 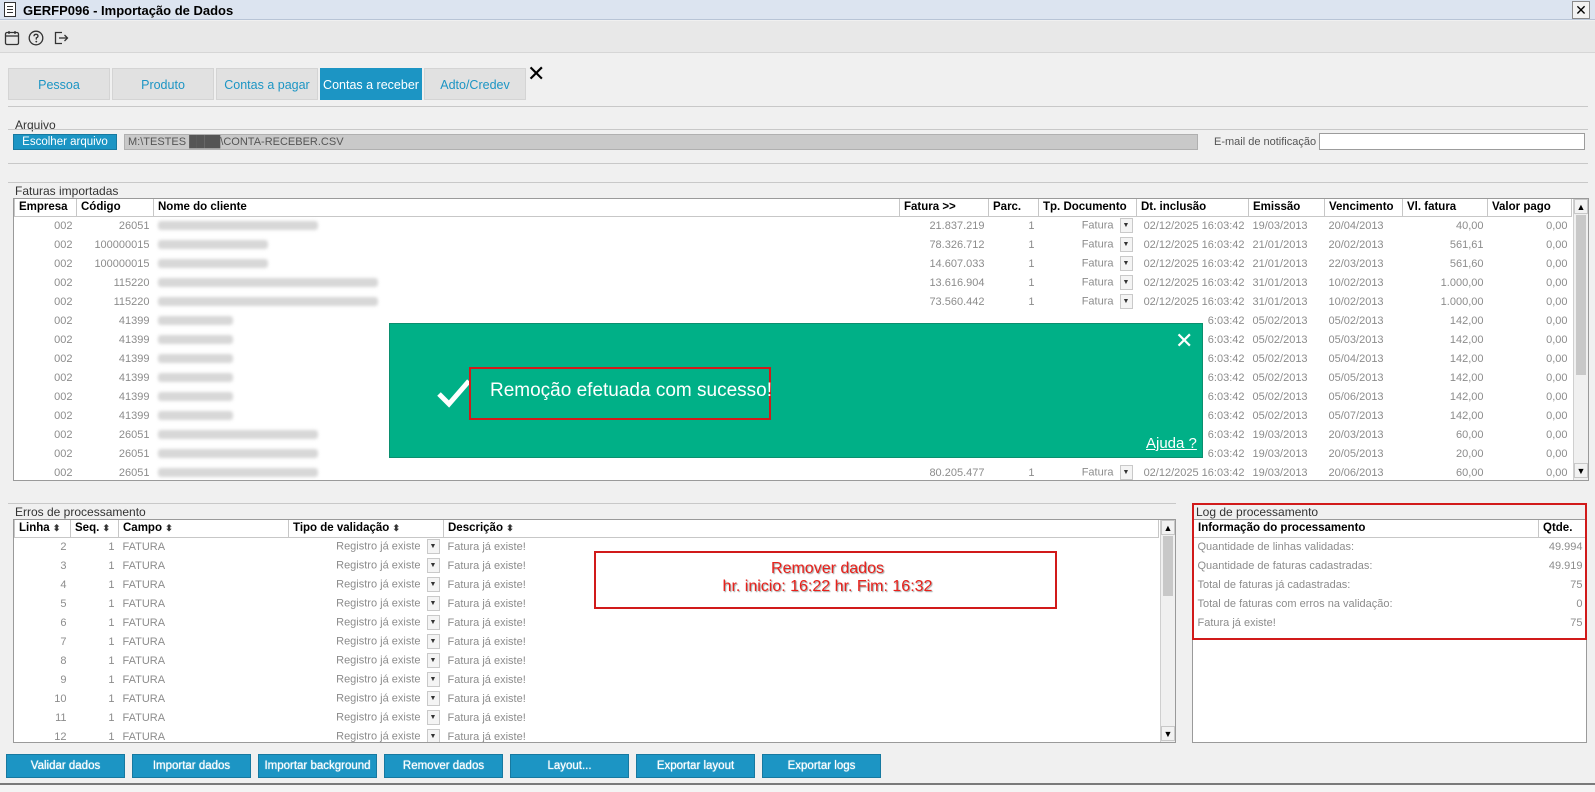 What do you see at coordinates (65, 766) in the screenshot?
I see `validar-dados-button: Validar dados` at bounding box center [65, 766].